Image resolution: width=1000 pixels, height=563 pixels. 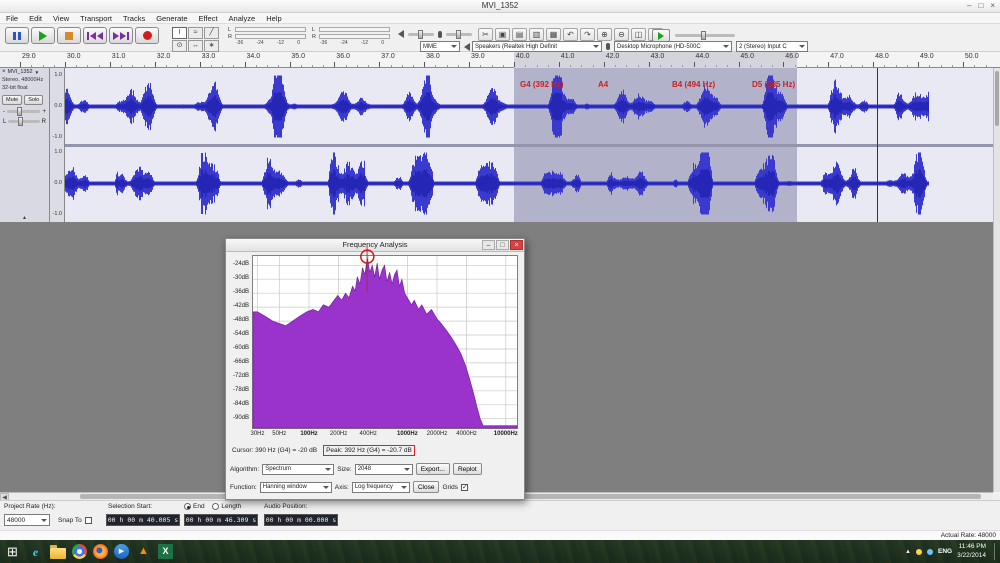 I want to click on play-speed-slider, so click(x=705, y=35).